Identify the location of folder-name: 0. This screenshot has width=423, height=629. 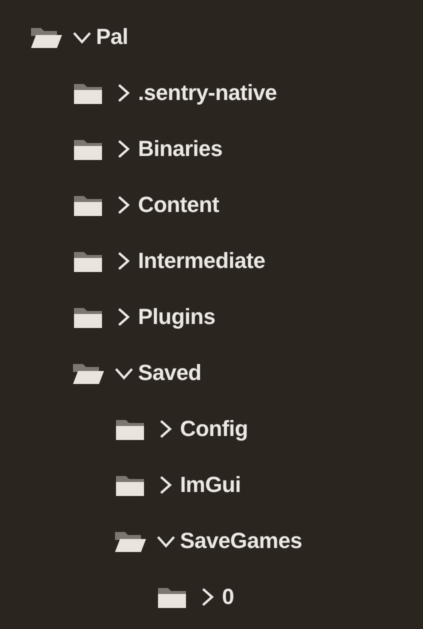
(228, 597).